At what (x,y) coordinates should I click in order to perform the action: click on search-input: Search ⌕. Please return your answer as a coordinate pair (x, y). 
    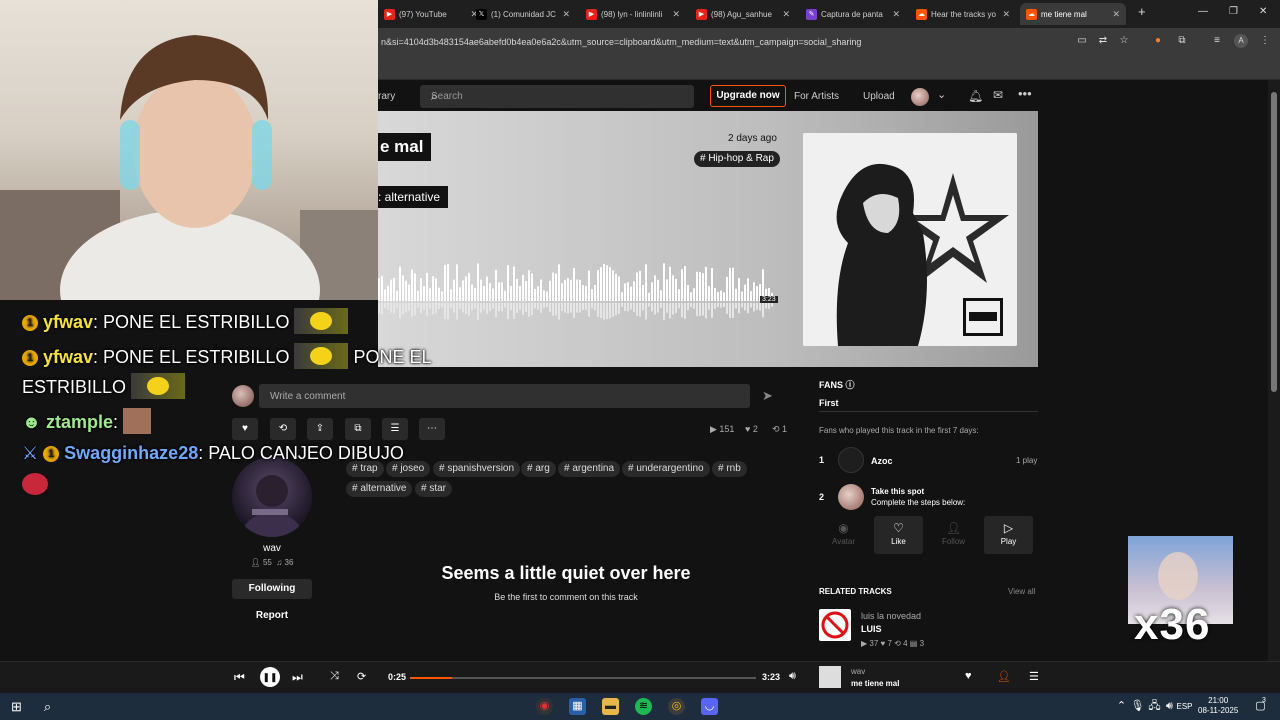
    Looking at the image, I should click on (557, 96).